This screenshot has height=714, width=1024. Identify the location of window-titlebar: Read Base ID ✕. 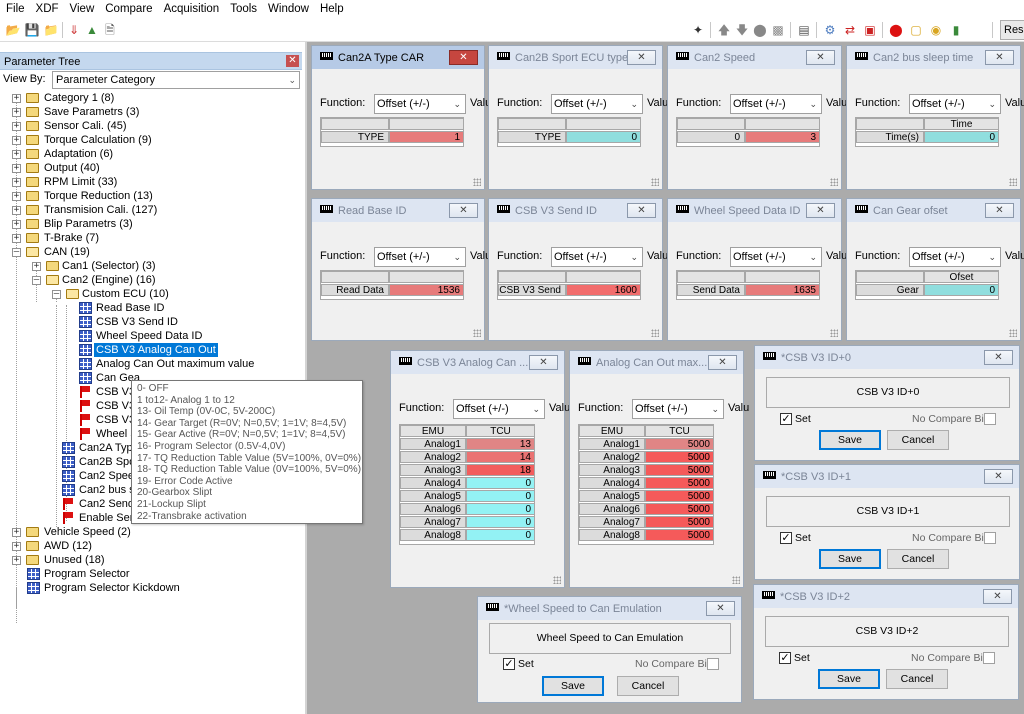
(398, 210).